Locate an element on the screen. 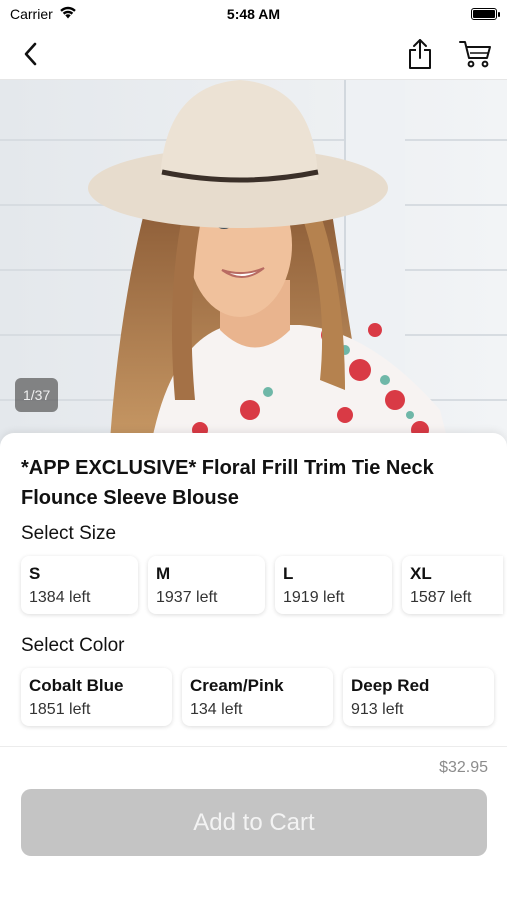 The width and height of the screenshot is (507, 900). color-name: Cream/Pink is located at coordinates (237, 685).